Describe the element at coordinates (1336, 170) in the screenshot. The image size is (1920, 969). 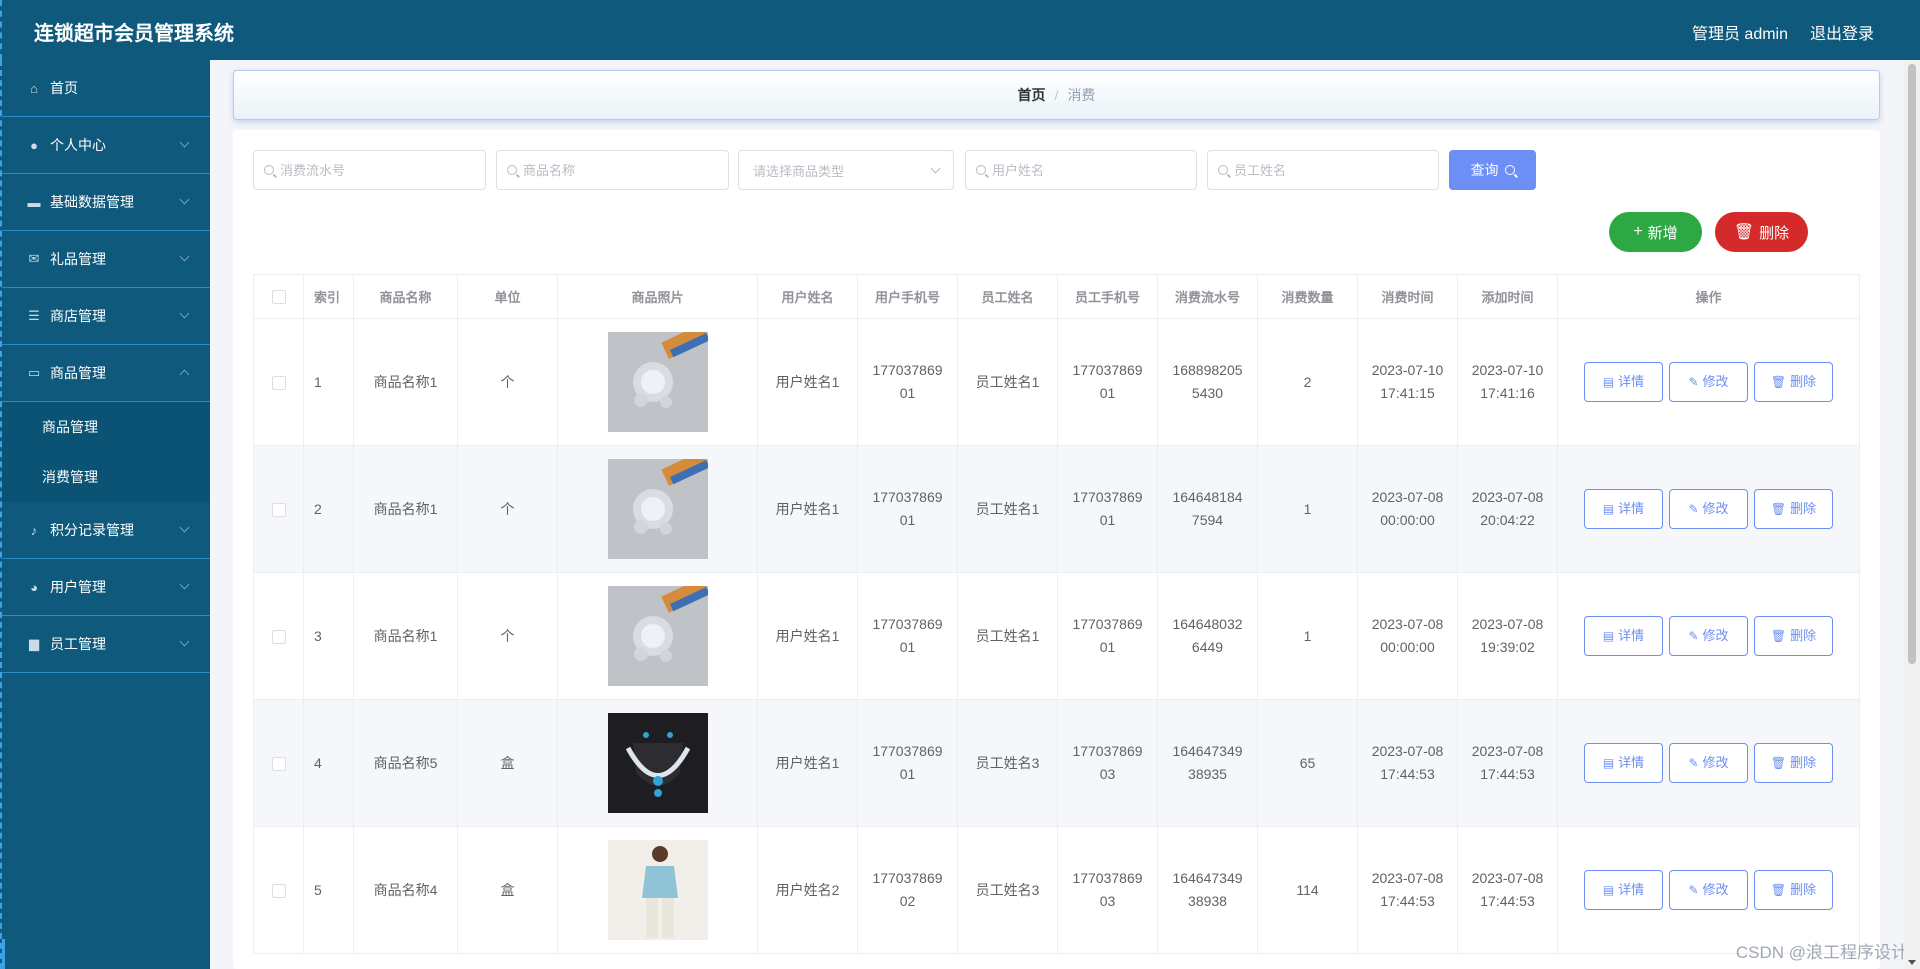
I see `staff-name-search-input` at that location.